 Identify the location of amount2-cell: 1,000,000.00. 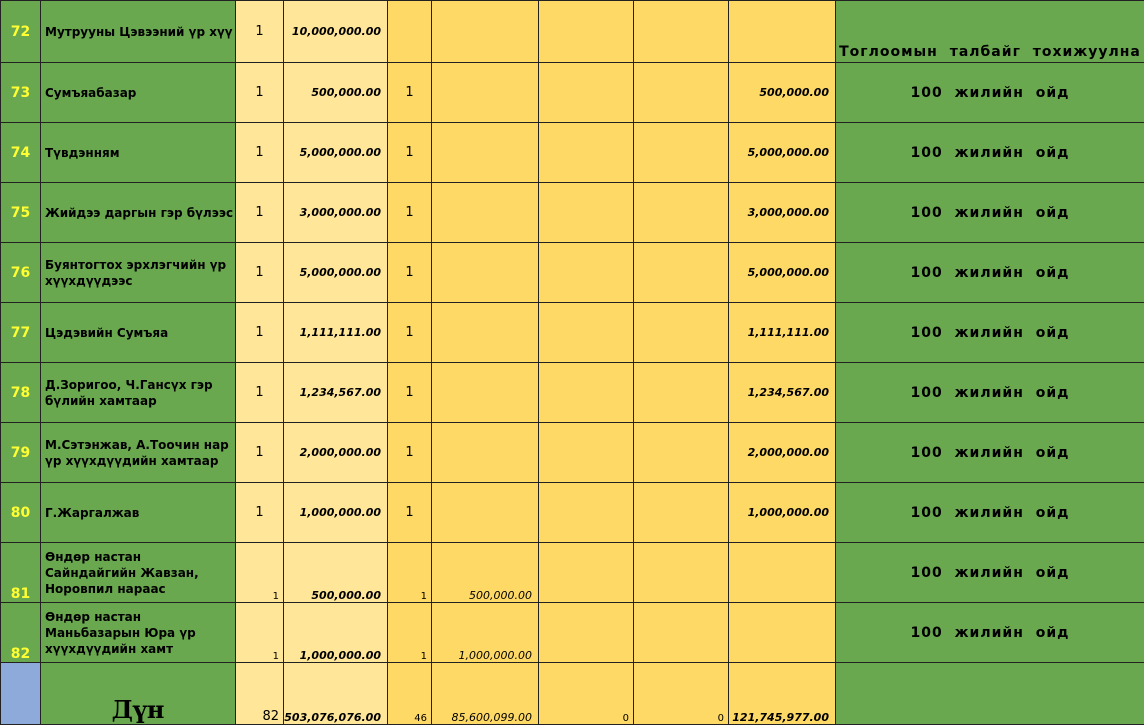
(485, 633).